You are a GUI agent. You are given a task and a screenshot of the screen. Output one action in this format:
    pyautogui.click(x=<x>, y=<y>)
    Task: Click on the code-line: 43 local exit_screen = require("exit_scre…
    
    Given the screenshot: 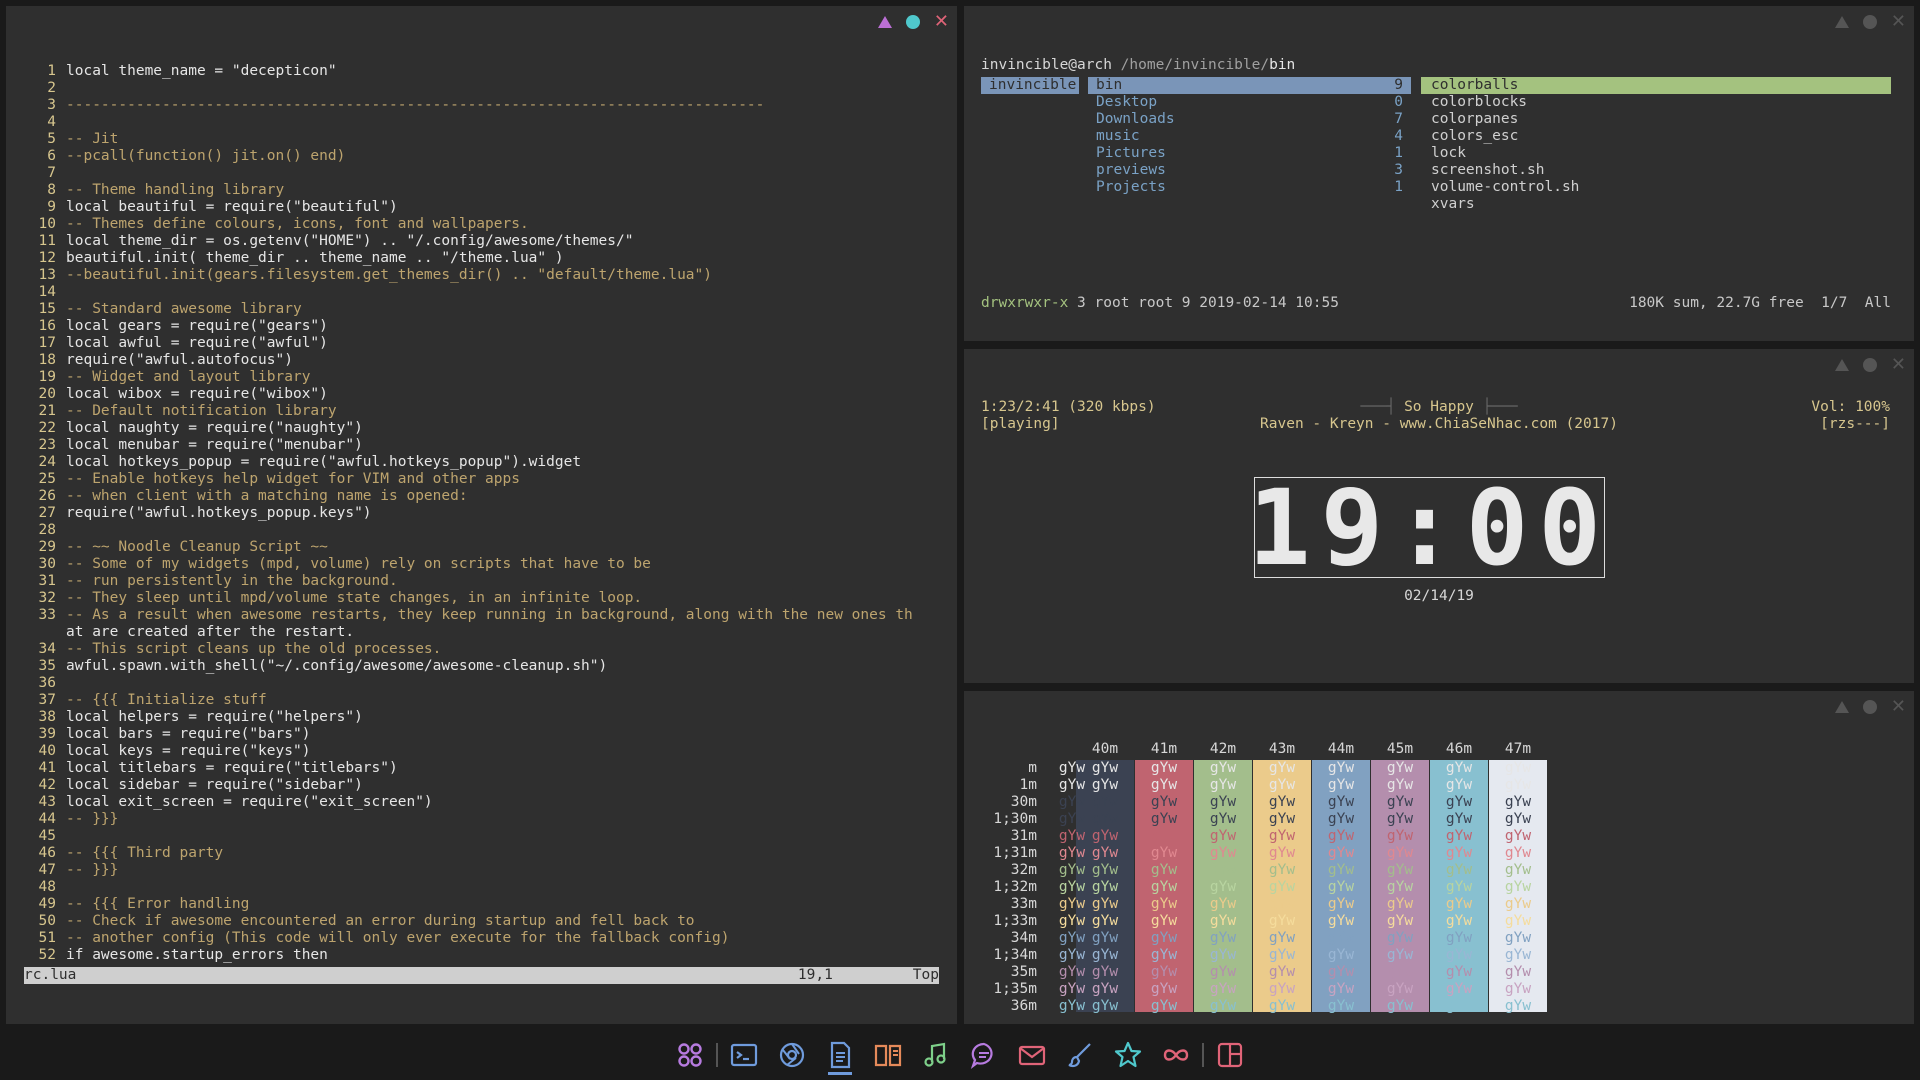 What is the action you would take?
    pyautogui.click(x=484, y=802)
    